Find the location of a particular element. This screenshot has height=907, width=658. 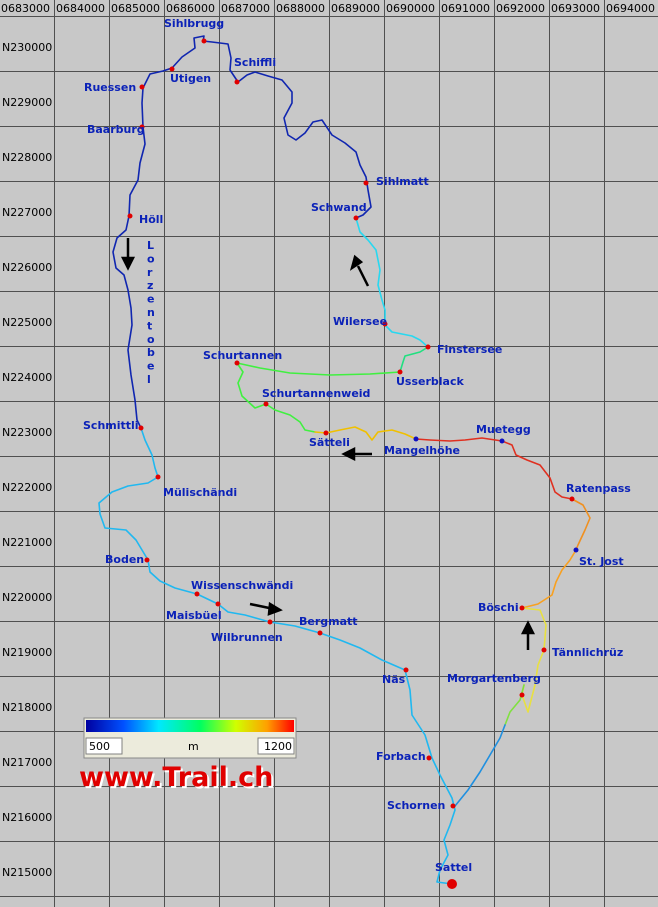

start-end-marker is located at coordinates (452, 884).